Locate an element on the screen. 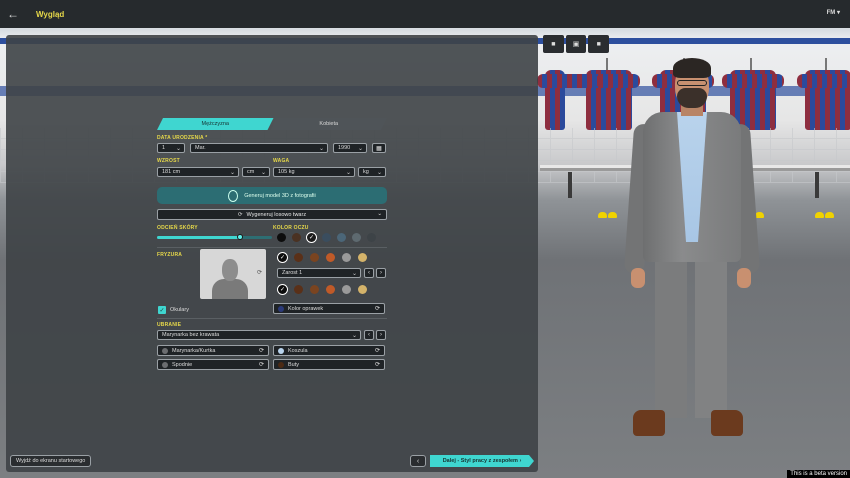 The width and height of the screenshot is (850, 478). gender-tabs: Mężczyzna Kobieta is located at coordinates (272, 124).